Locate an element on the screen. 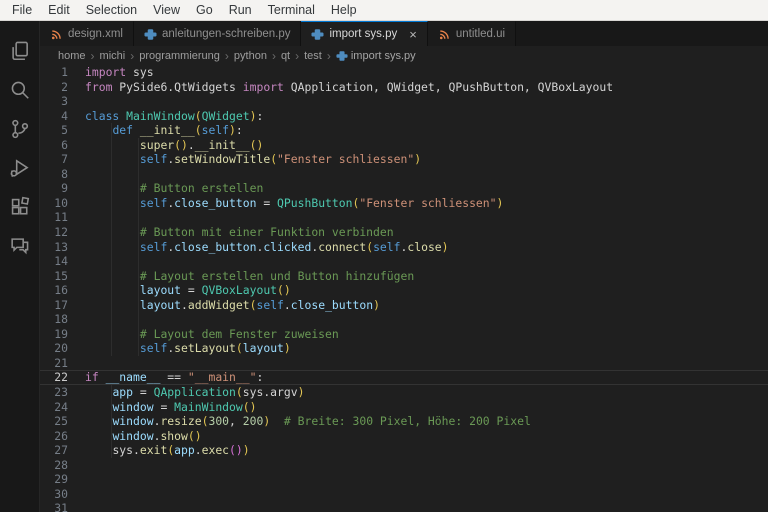  code-line: 26 window.show() is located at coordinates (404, 436).